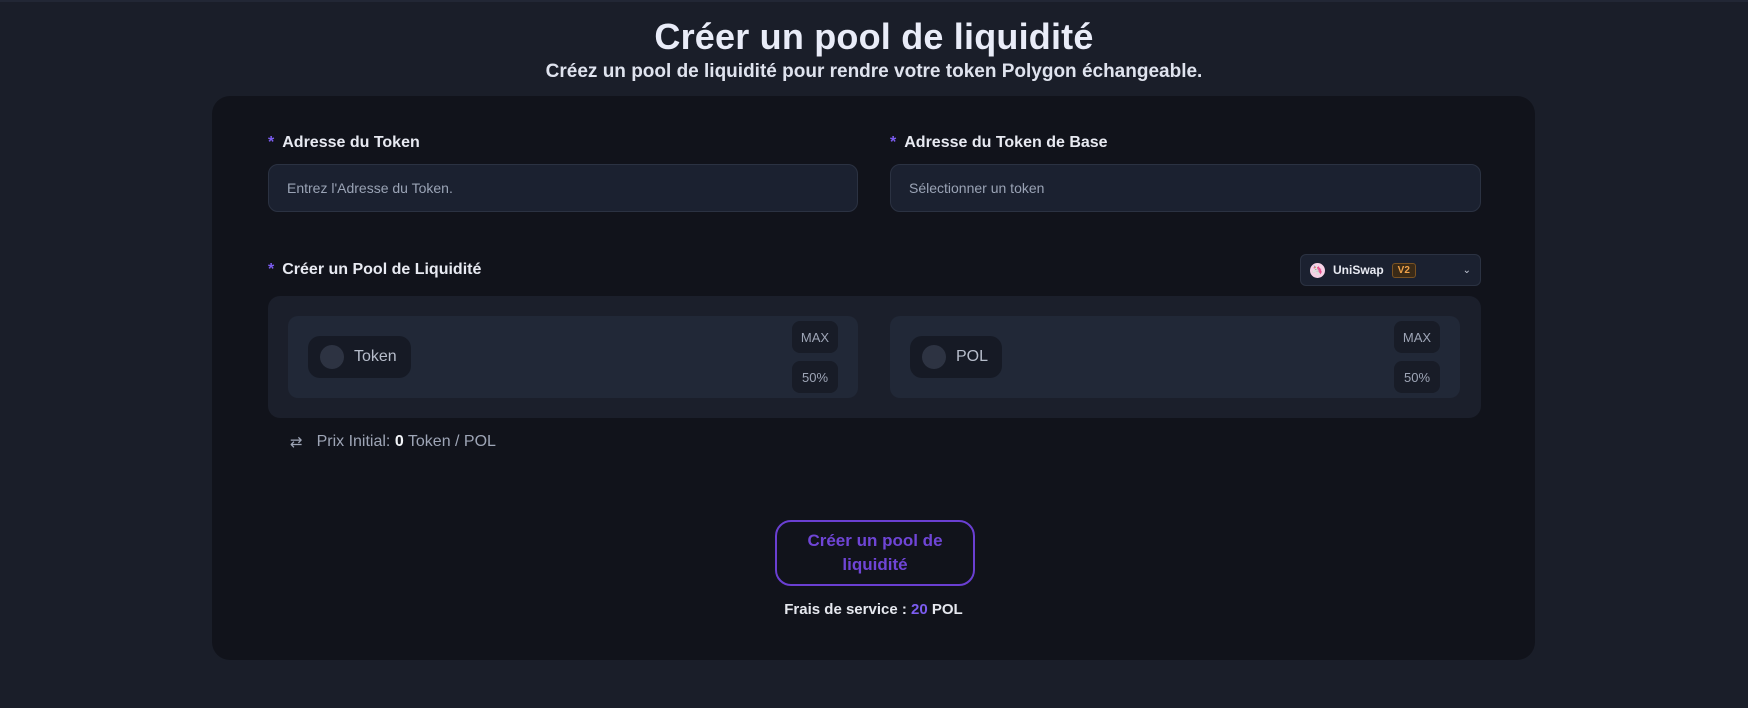 This screenshot has width=1748, height=708. Describe the element at coordinates (406, 442) in the screenshot. I see `initial-price-text: Prix Initial: 0 Token / POL` at that location.